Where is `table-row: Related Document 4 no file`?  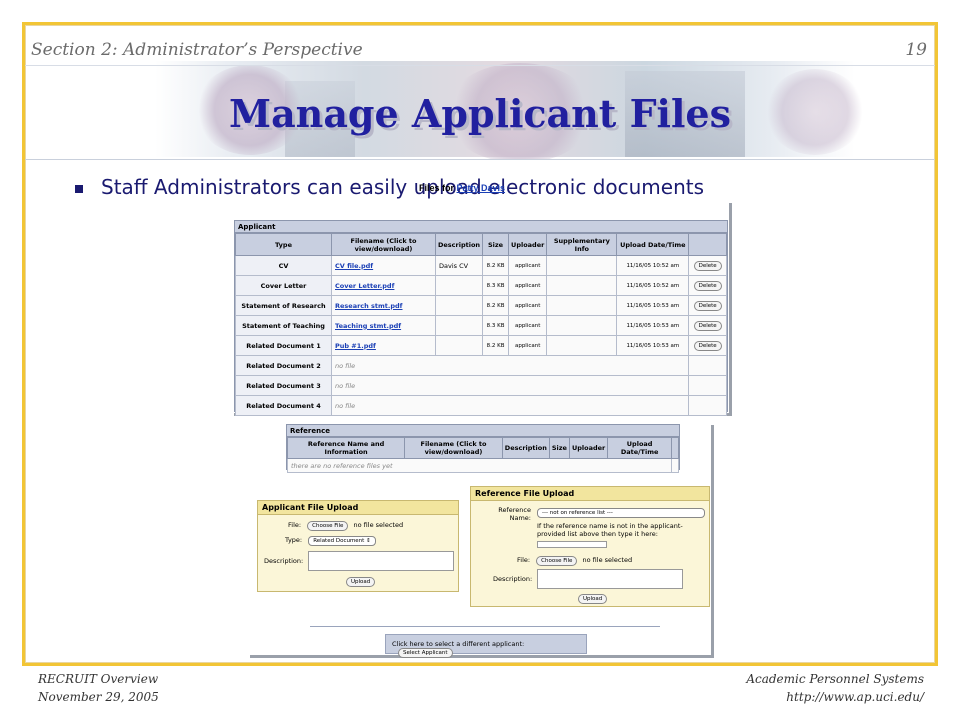 table-row: Related Document 4 no file is located at coordinates (481, 405).